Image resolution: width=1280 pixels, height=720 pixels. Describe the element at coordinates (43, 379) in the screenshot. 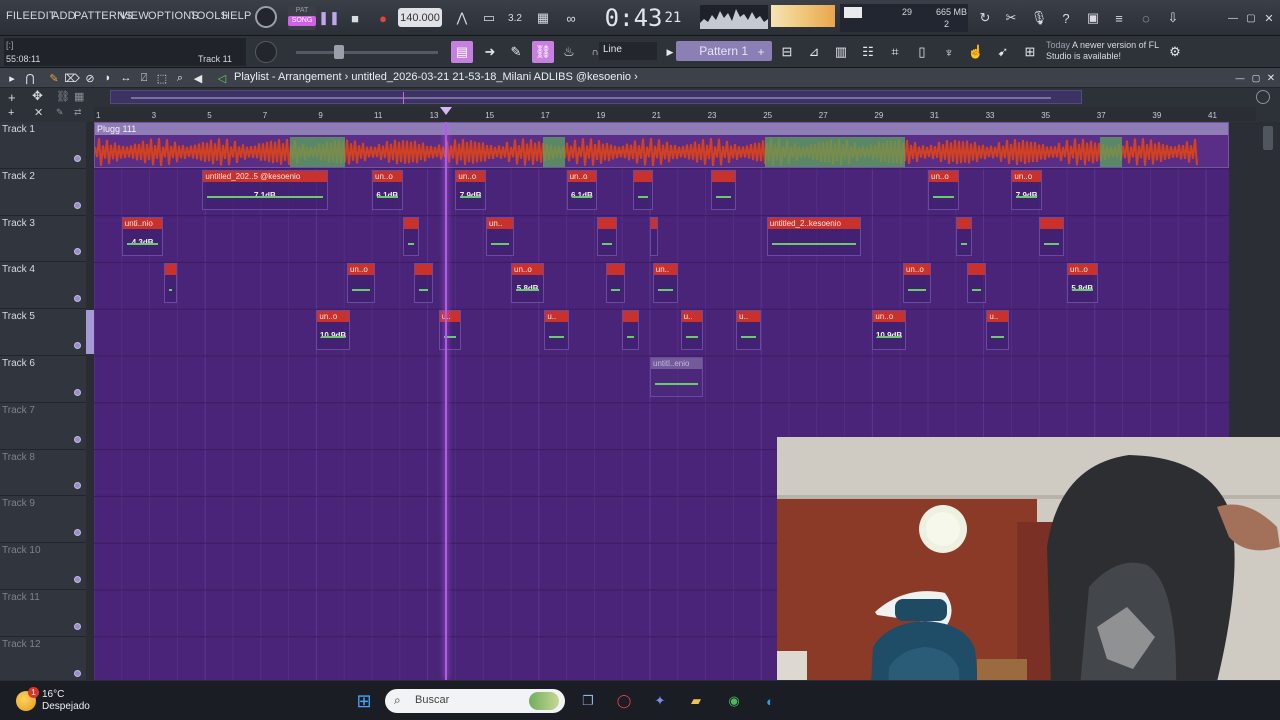

I see `track-header: Track 6` at that location.